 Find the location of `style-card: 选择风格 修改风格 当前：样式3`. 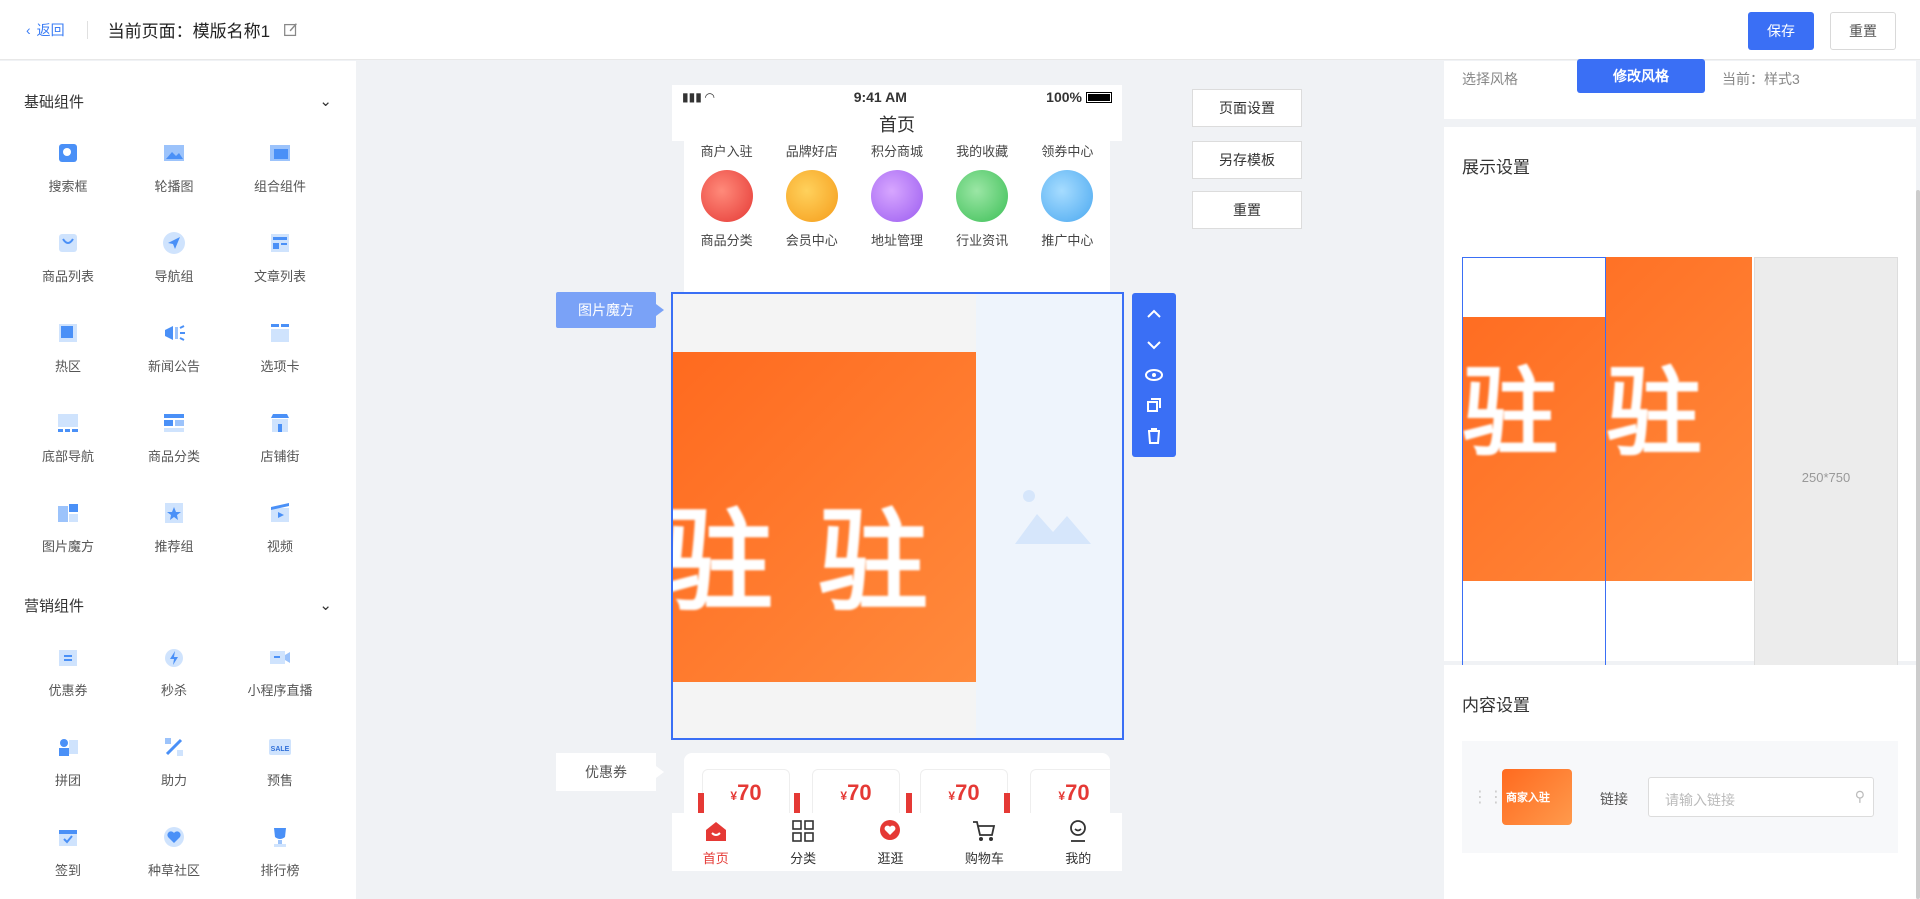

style-card: 选择风格 修改风格 当前：样式3 is located at coordinates (1680, 89).